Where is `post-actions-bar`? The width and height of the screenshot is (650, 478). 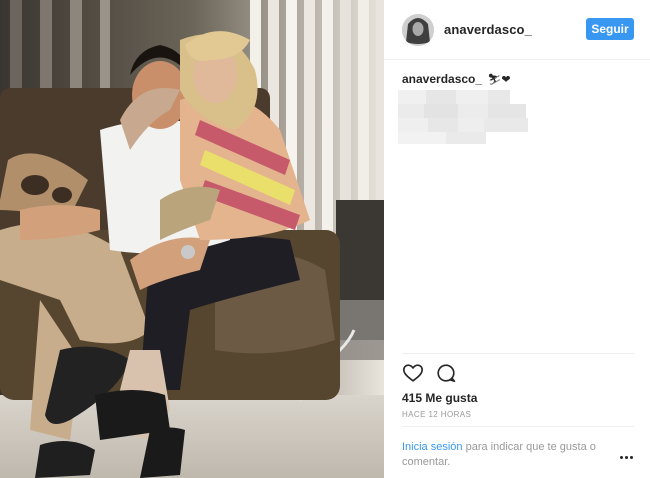
post-actions-bar is located at coordinates (518, 374).